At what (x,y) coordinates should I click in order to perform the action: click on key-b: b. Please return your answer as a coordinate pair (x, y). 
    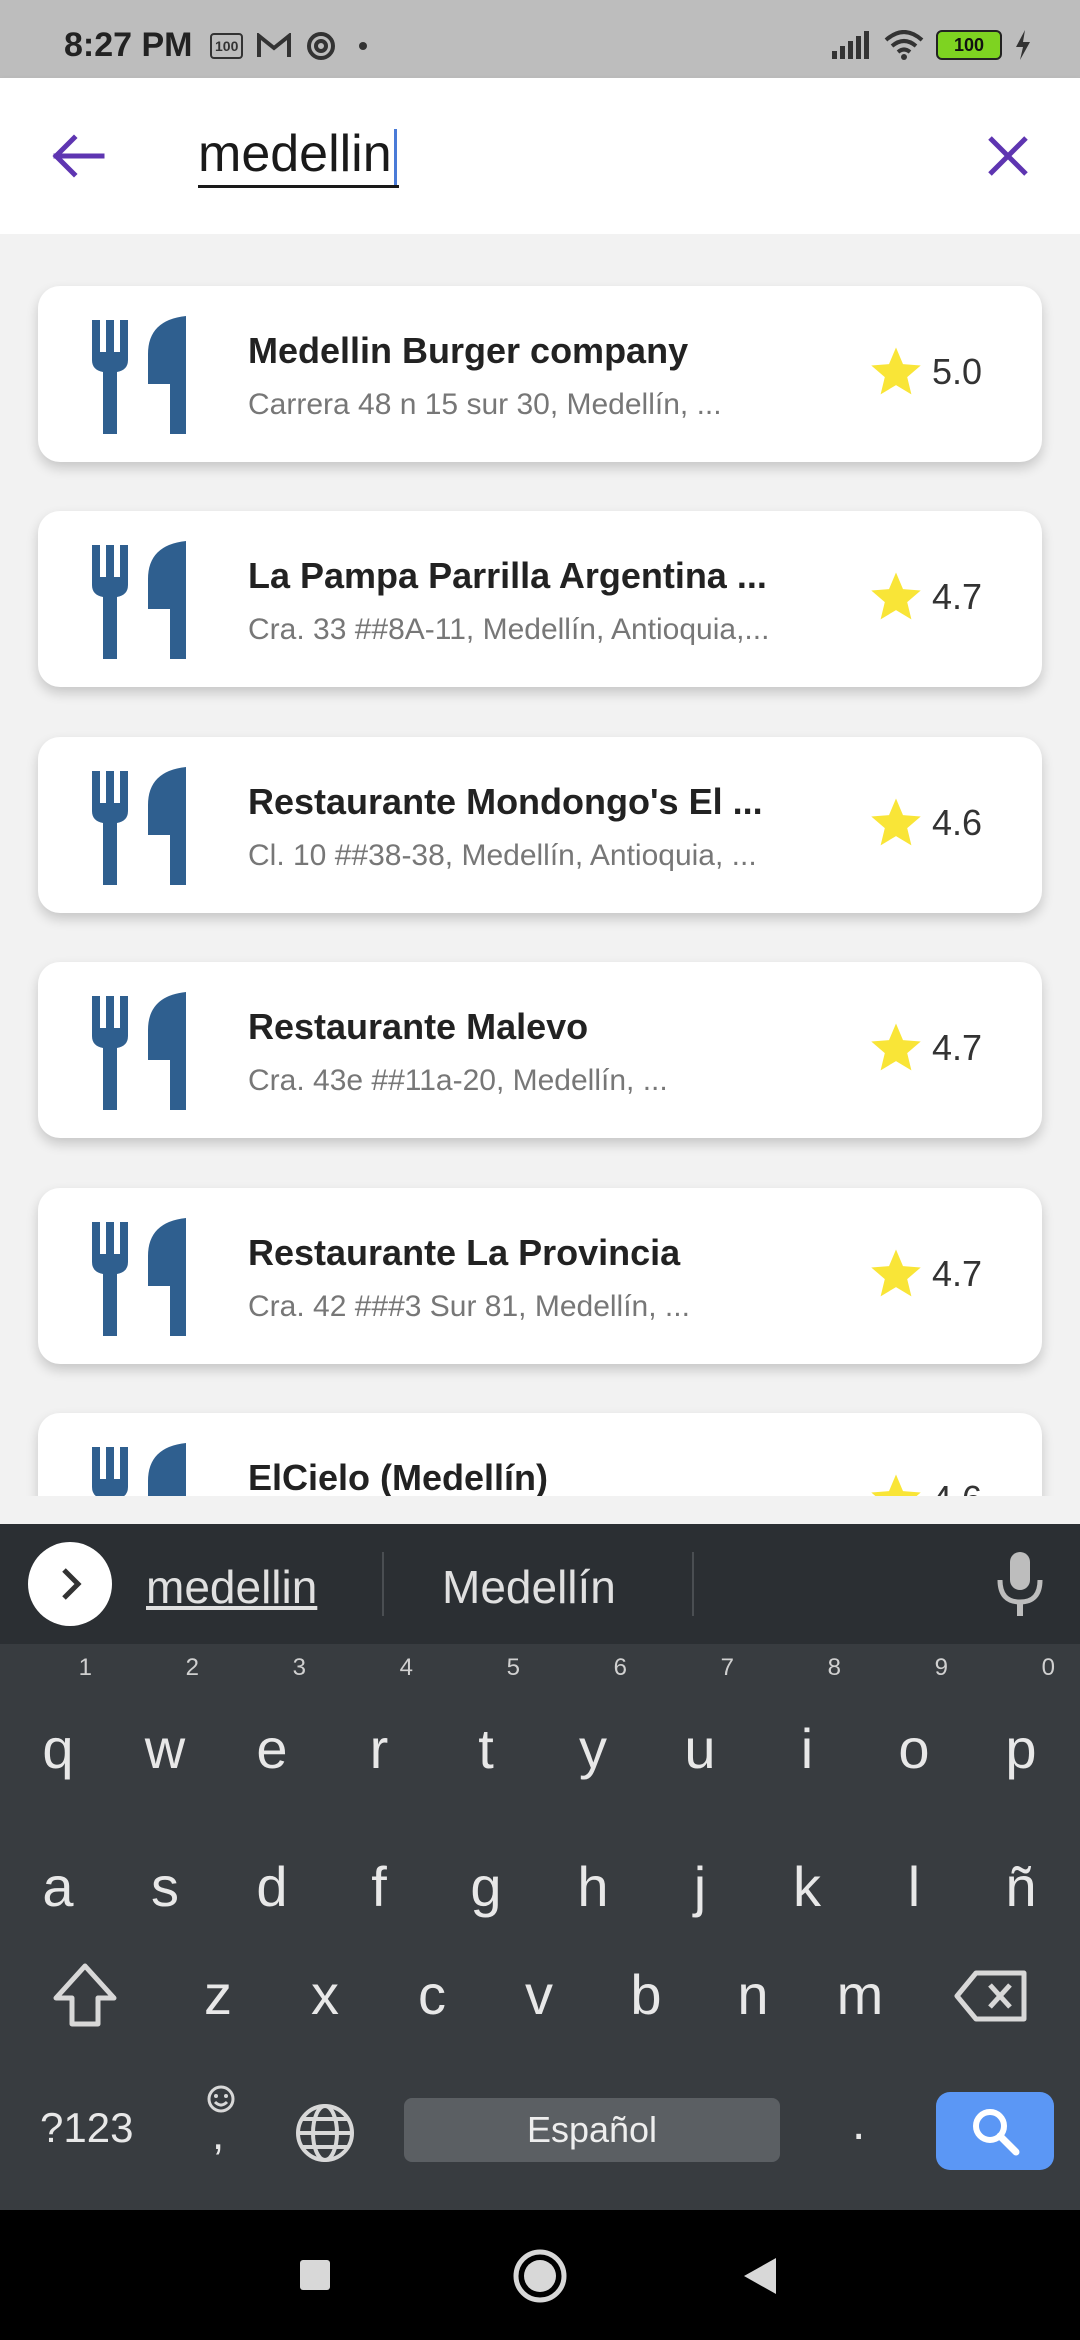
    Looking at the image, I should click on (646, 1995).